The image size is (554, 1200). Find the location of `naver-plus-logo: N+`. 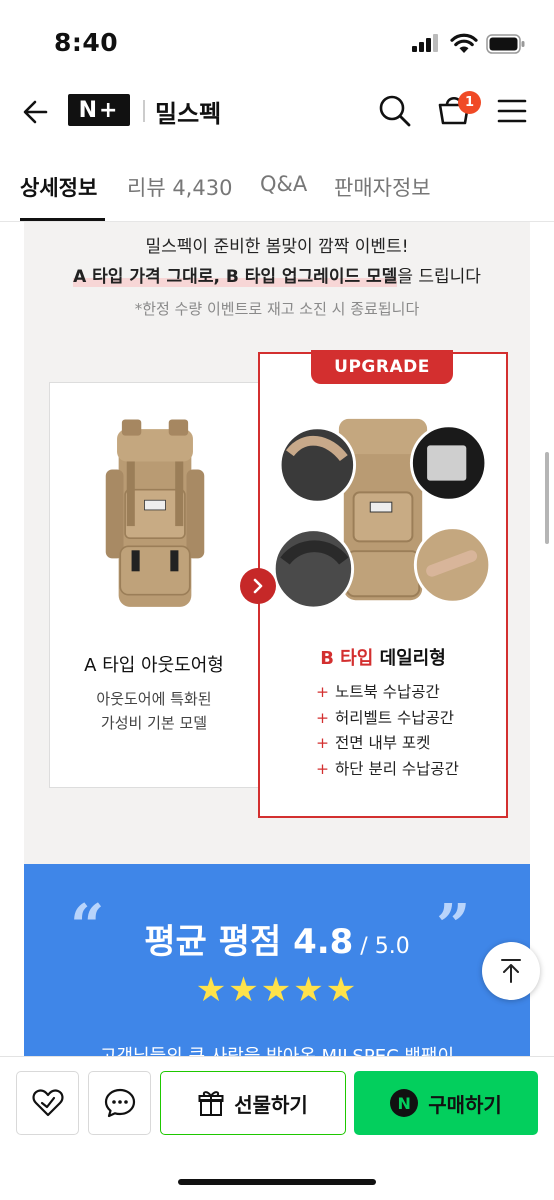

naver-plus-logo: N+ is located at coordinates (99, 110).